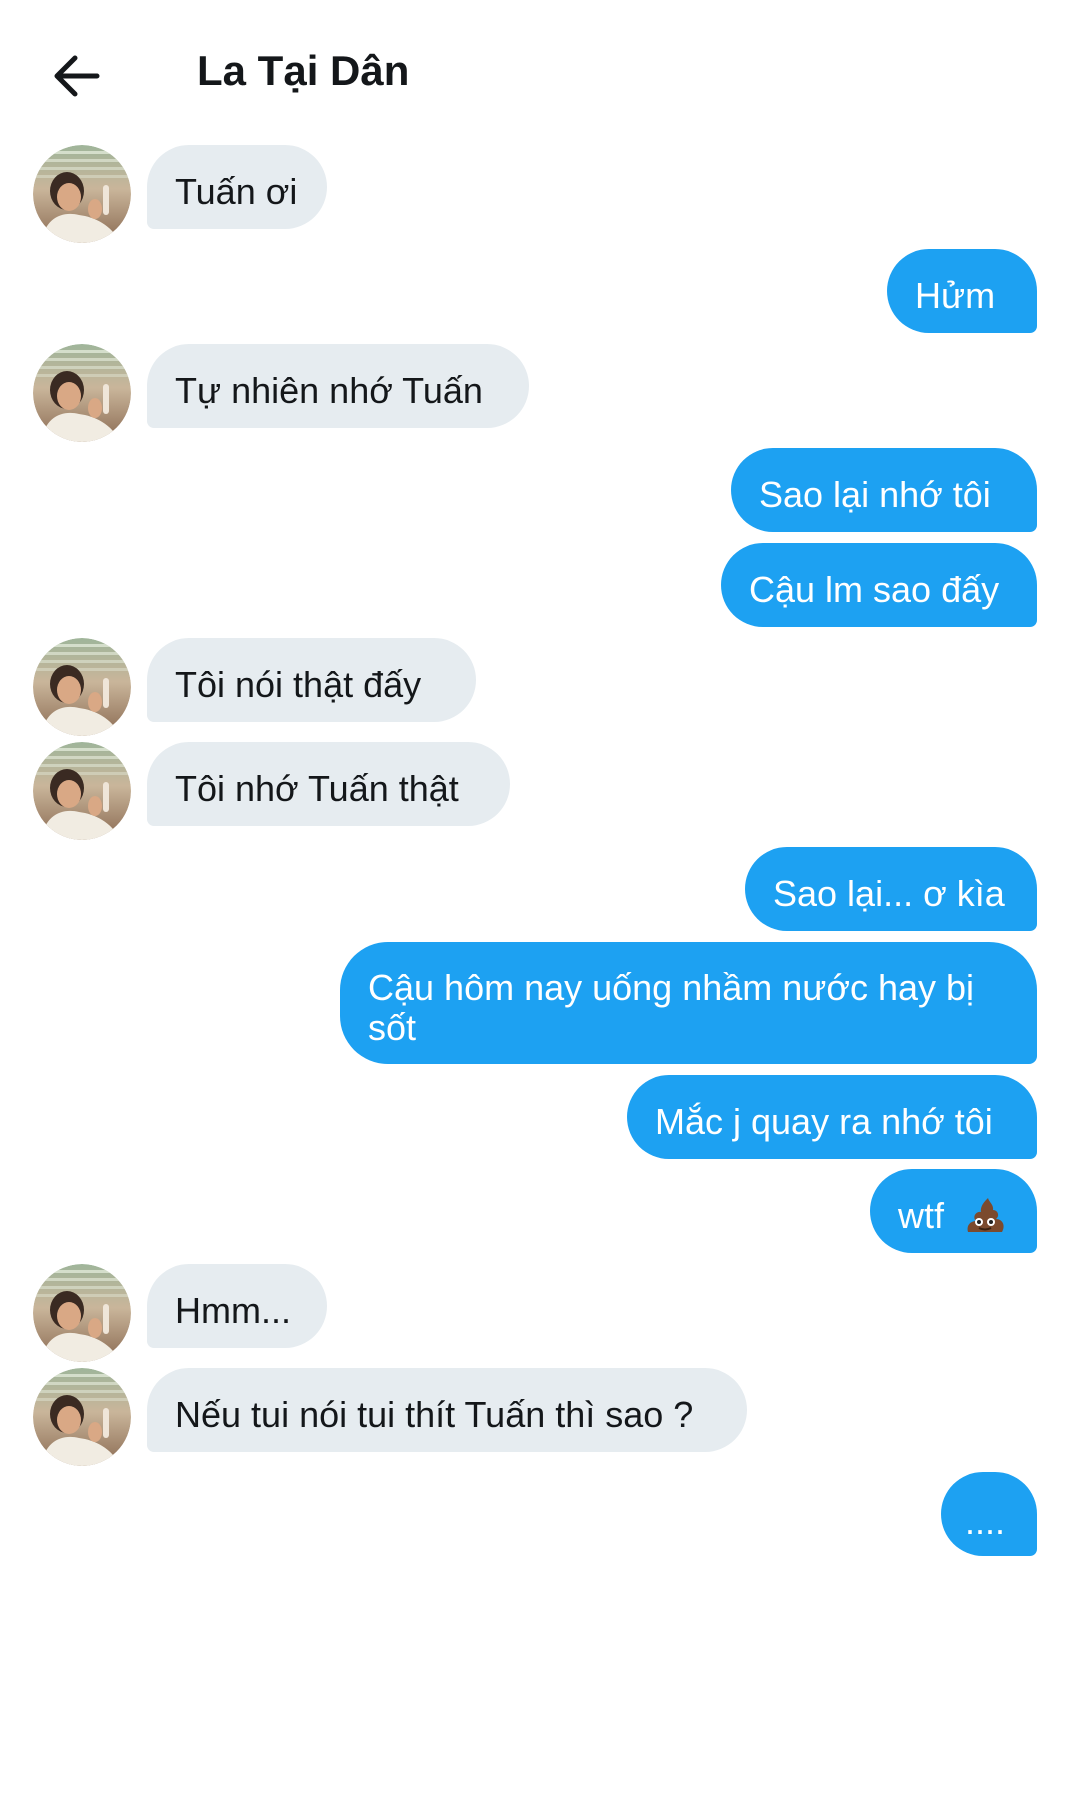 Image resolution: width=1080 pixels, height=1818 pixels. I want to click on conversation-title: La Tại Dân, so click(303, 70).